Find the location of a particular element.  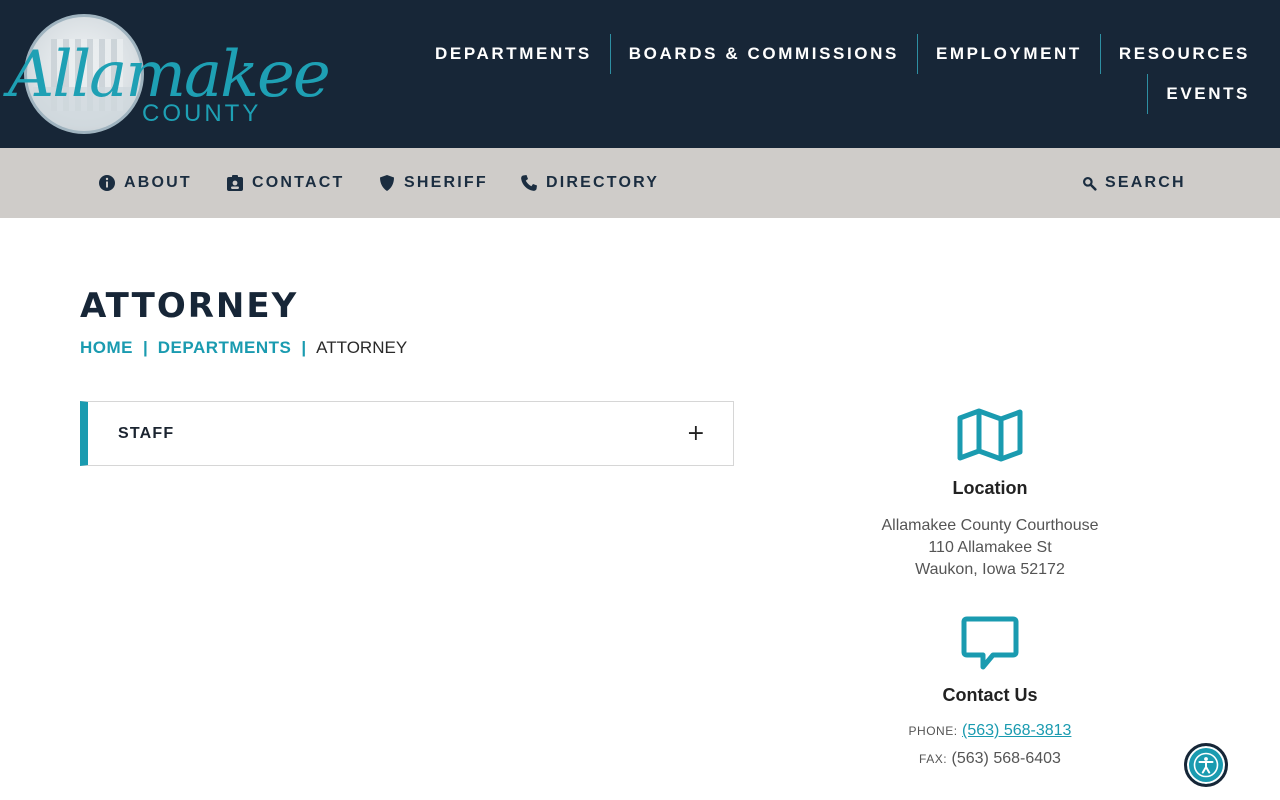

subnav-search: SEARCH is located at coordinates (1134, 183).